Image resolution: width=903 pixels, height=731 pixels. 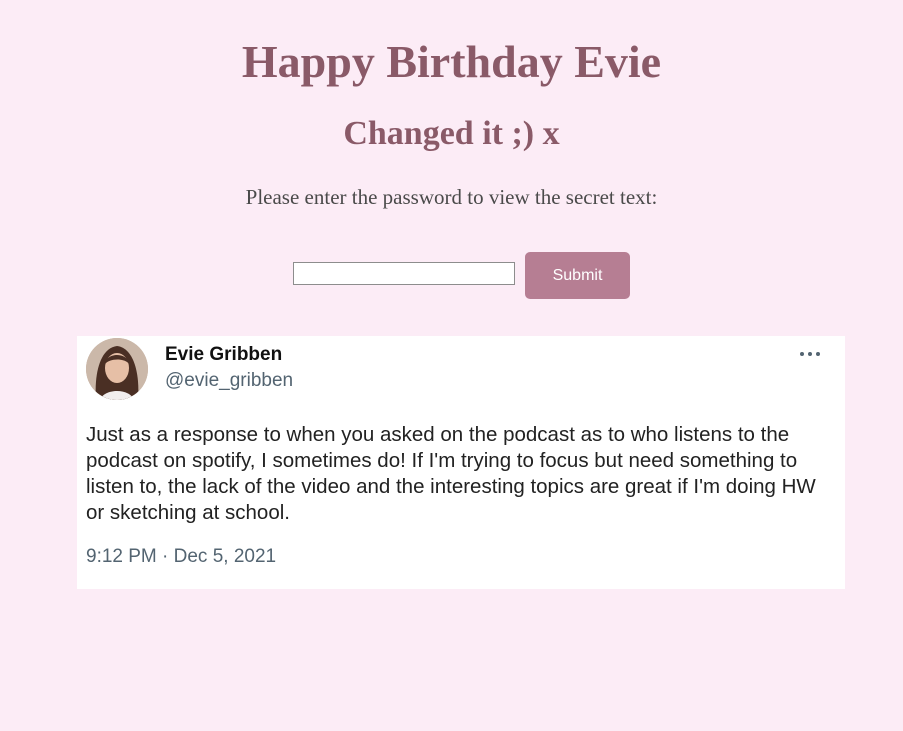 What do you see at coordinates (223, 355) in the screenshot?
I see `tweet-display-name: Evie Gribben` at bounding box center [223, 355].